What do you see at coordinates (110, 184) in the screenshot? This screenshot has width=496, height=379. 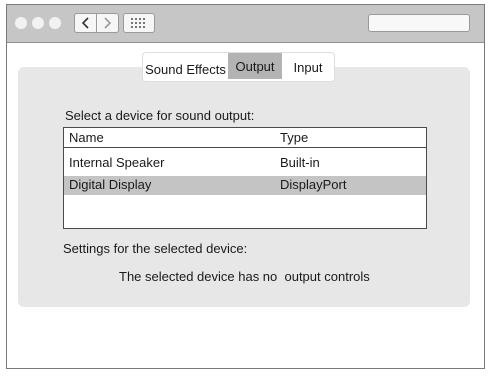 I see `device-name: Digital Display` at bounding box center [110, 184].